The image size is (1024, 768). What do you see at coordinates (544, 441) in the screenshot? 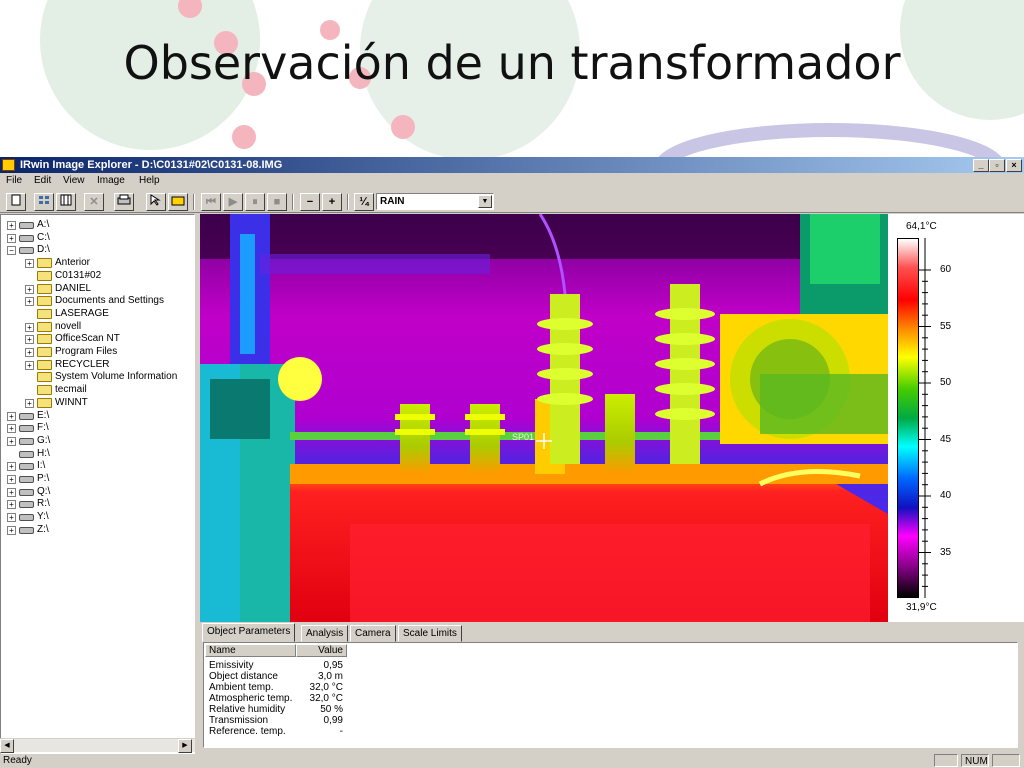
I see `spot-crosshair-icon` at bounding box center [544, 441].